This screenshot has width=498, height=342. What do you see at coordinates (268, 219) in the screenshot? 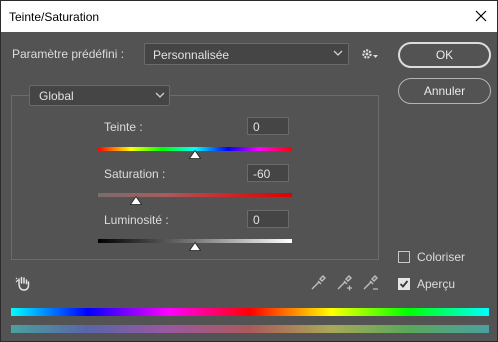
I see `lightness-input: 0` at bounding box center [268, 219].